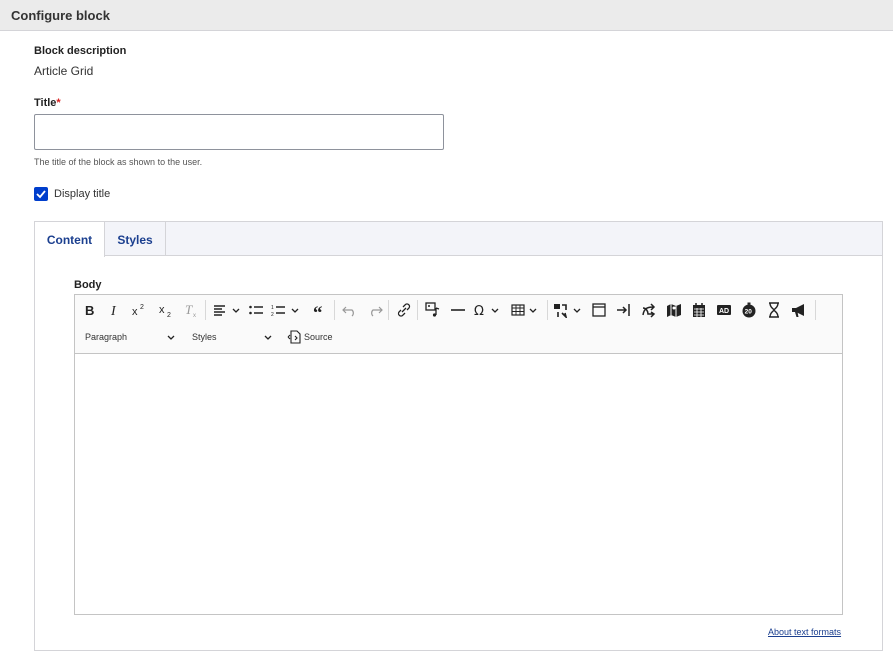 The height and width of the screenshot is (651, 893). I want to click on italic-icon: I, so click(114, 310).